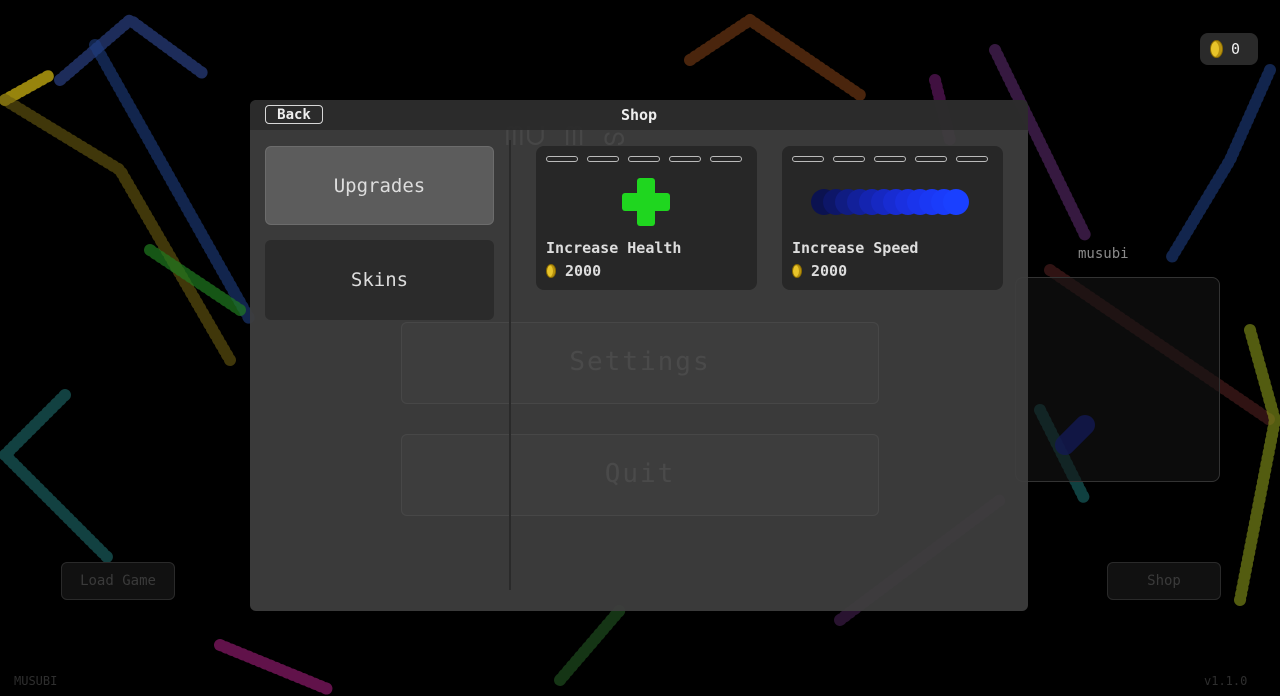  Describe the element at coordinates (646, 202) in the screenshot. I see `green-plus-icon` at that location.